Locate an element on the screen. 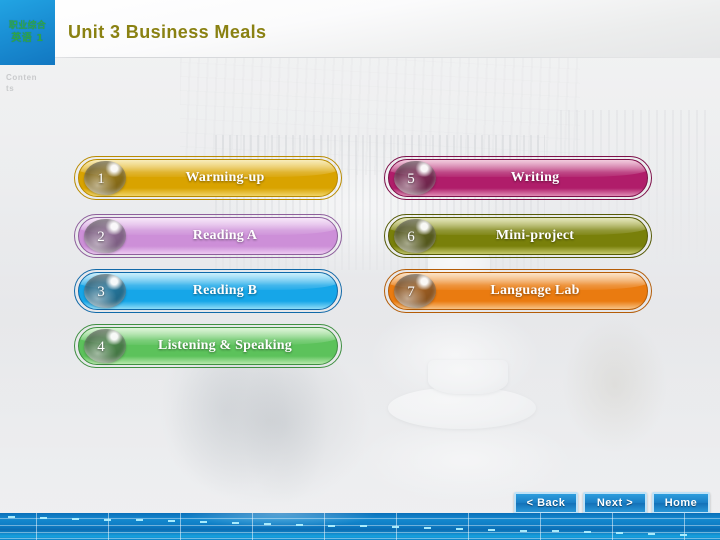  footer-strip is located at coordinates (360, 526).